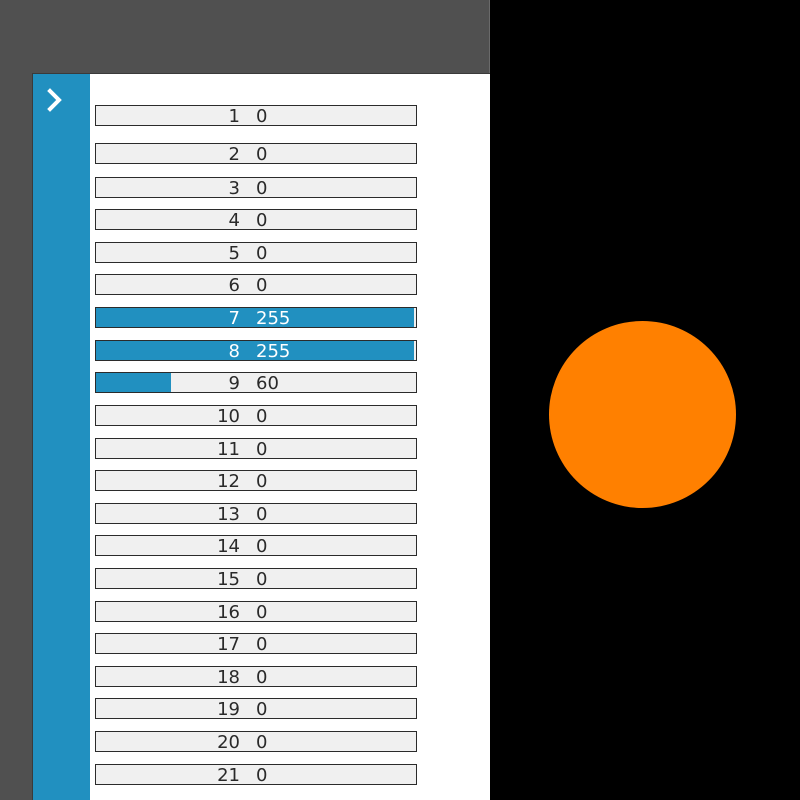 Image resolution: width=800 pixels, height=800 pixels. I want to click on channel-fader: 21 0, so click(256, 774).